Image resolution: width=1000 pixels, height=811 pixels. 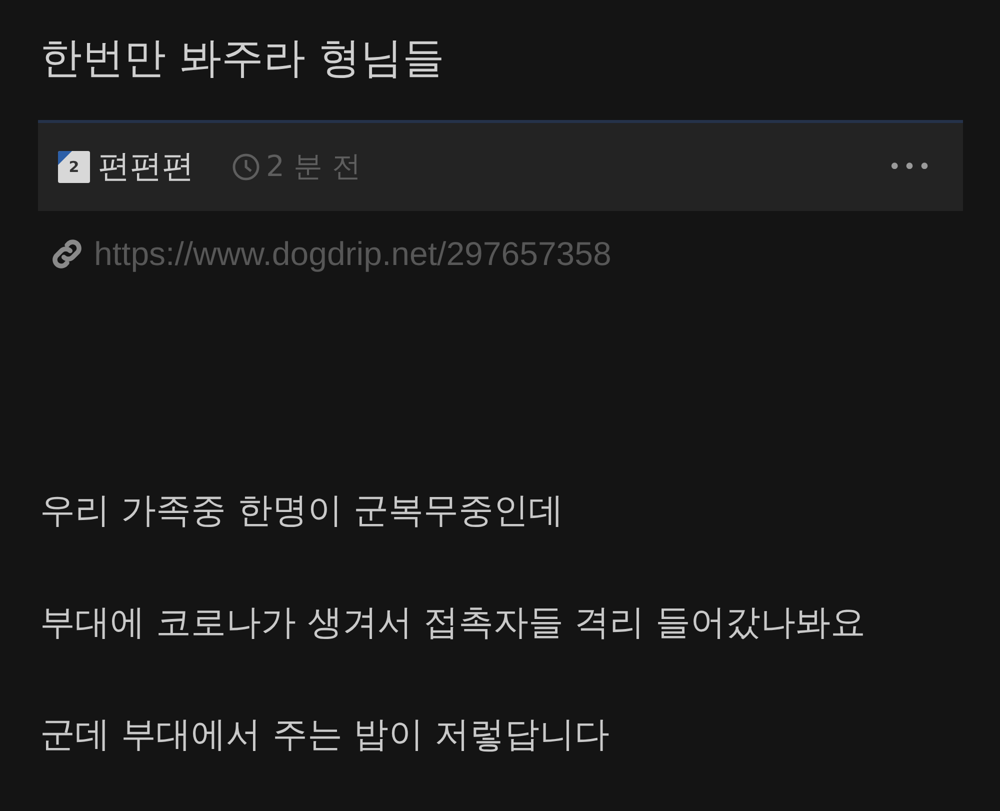 What do you see at coordinates (74, 167) in the screenshot?
I see `level-badge: 2` at bounding box center [74, 167].